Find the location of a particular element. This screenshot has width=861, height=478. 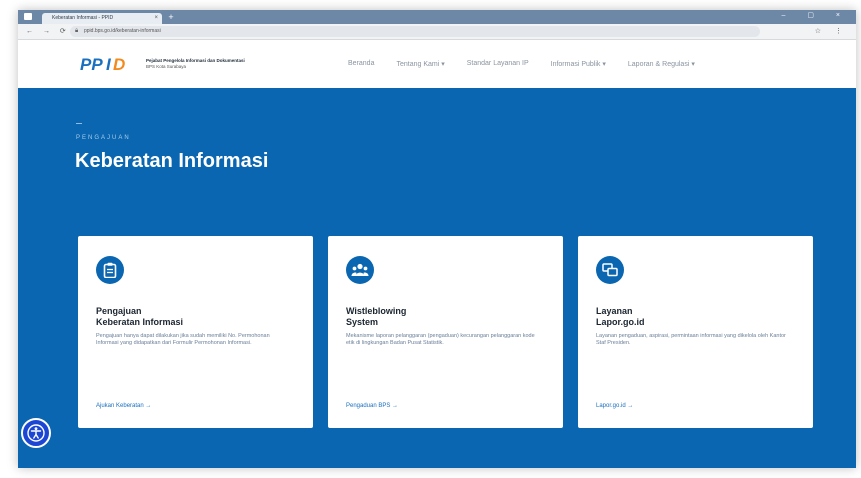

ppid-logo: PP I D is located at coordinates (110, 64).